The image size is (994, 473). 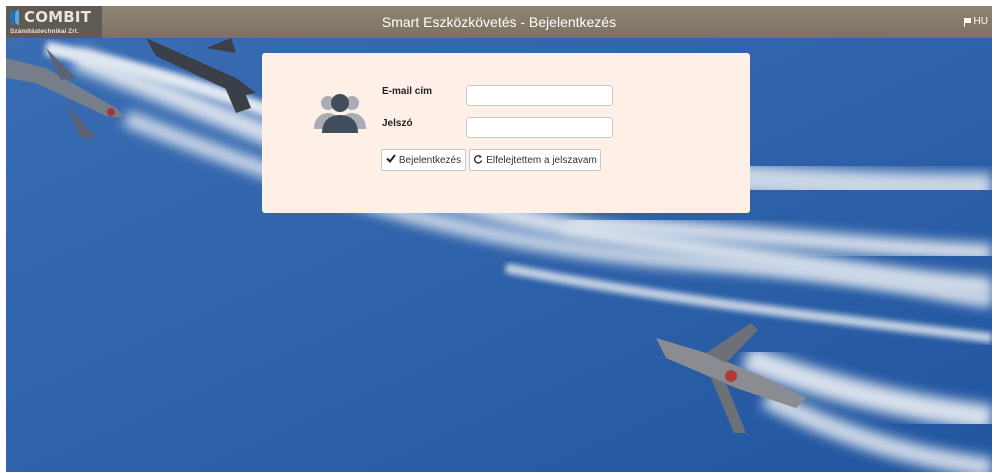 I want to click on page-title: Smart Eszközkövetés - Bejelentkezés, so click(x=499, y=22).